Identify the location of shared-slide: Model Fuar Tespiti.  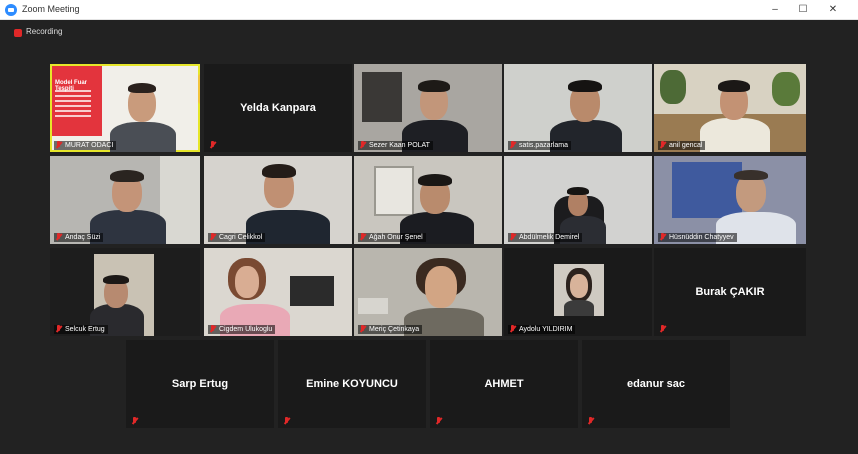
(77, 101).